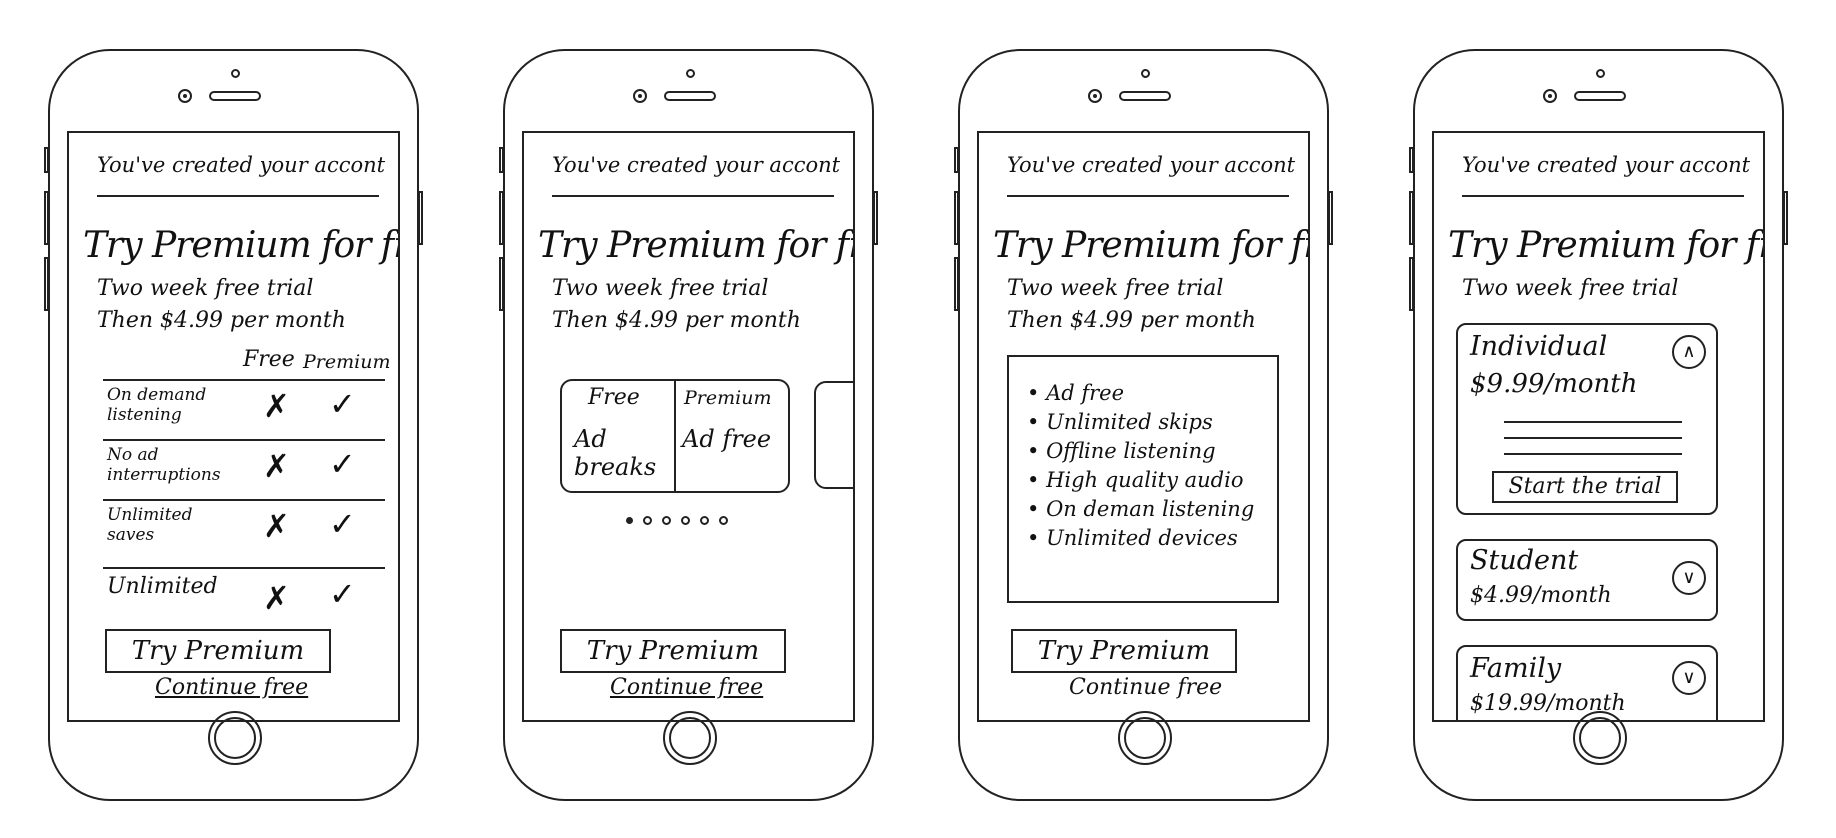 The width and height of the screenshot is (1836, 838). Describe the element at coordinates (1587, 580) in the screenshot. I see `plan-card-student: Student $4.99/month ∨` at that location.